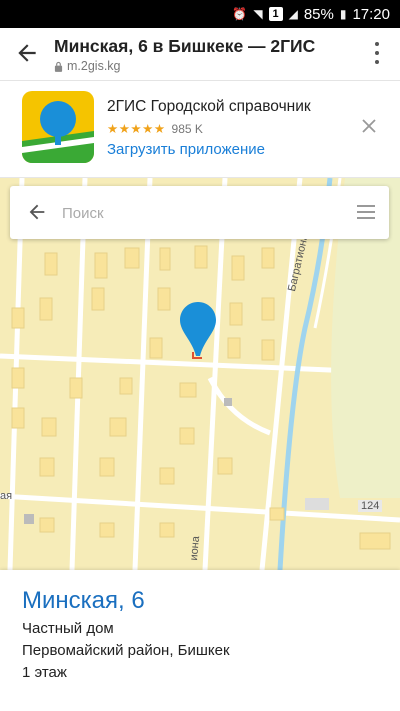 The image size is (400, 711). Describe the element at coordinates (209, 106) in the screenshot. I see `app-name: 2ГИС Городской справочник` at that location.